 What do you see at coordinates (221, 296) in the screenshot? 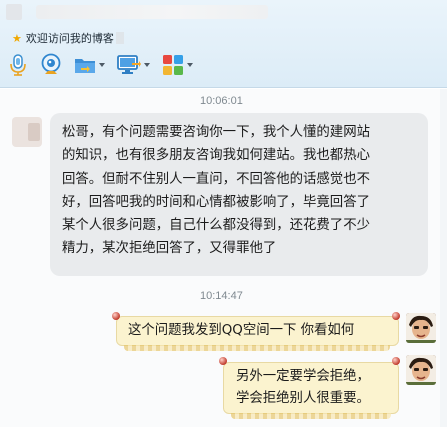
I see `message-timestamp: 10:14:47` at bounding box center [221, 296].